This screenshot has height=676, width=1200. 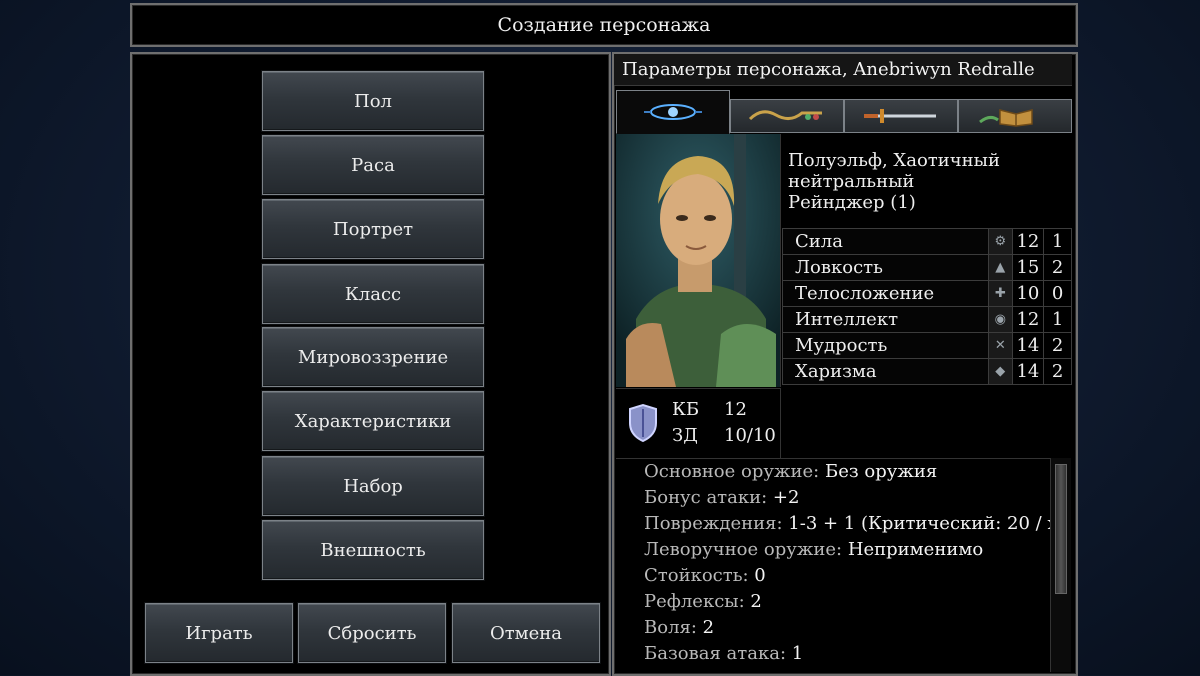 I want to click on ability-row-con: Телосложение ✚ 10 0, so click(x=927, y=293).